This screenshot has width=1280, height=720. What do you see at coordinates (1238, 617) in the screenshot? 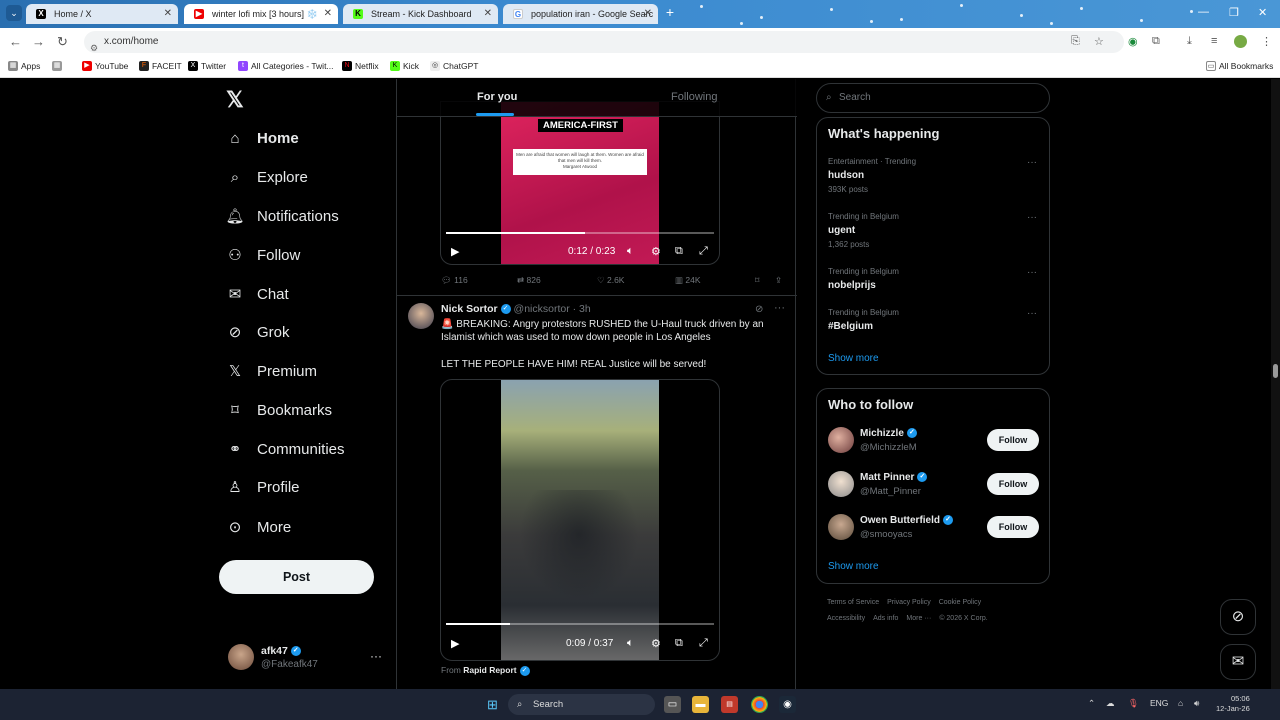
I see `grok-fab-icon: ⊘` at bounding box center [1238, 617].